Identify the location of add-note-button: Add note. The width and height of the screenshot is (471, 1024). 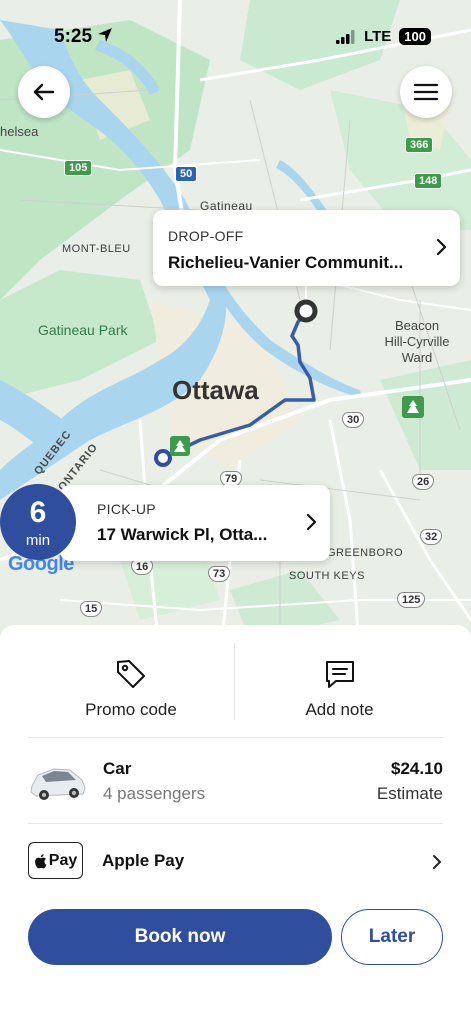
(339, 681).